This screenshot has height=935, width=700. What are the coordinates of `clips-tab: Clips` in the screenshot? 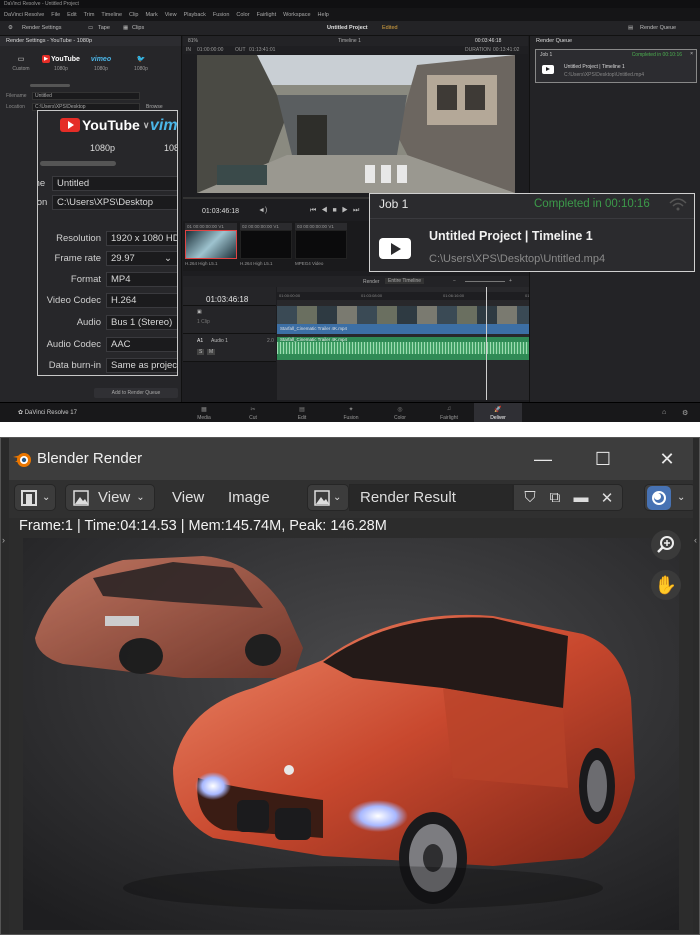 It's located at (138, 28).